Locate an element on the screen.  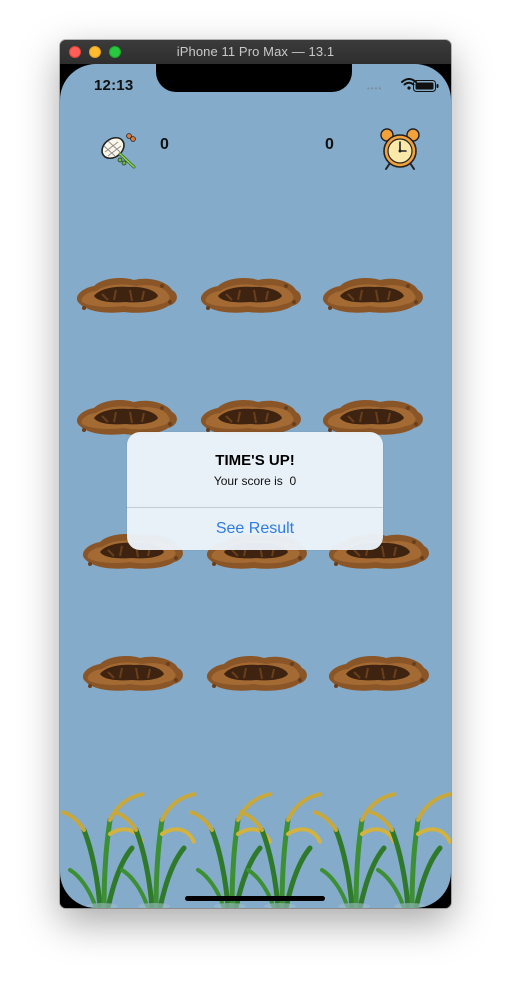
alert-message: Your score is 0 is located at coordinates (255, 481).